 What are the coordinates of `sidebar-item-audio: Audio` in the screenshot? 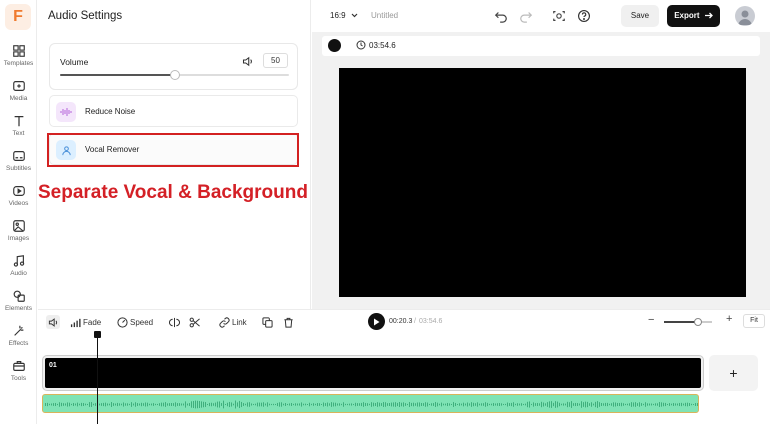 It's located at (18, 269).